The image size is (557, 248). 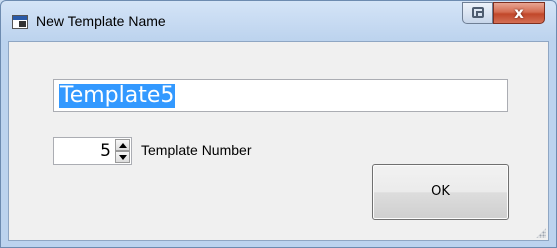 What do you see at coordinates (117, 95) in the screenshot?
I see `template-name-value: Template5` at bounding box center [117, 95].